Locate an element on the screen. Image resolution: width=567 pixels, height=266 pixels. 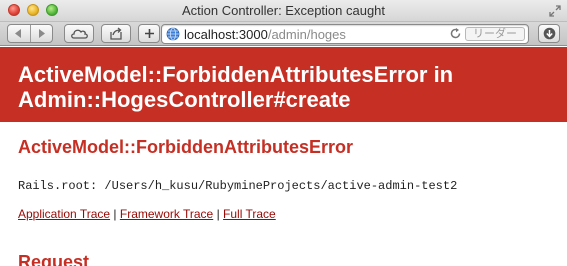
downloads-icon is located at coordinates (549, 33).